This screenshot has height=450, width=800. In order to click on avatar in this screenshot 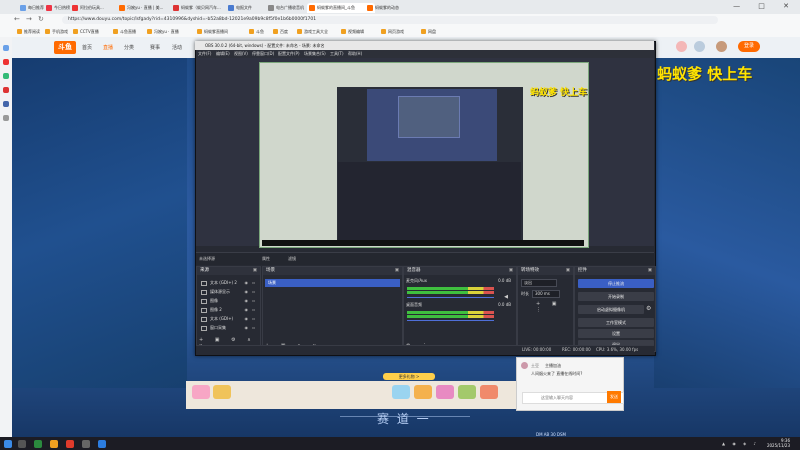, I will do `click(721, 46)`.